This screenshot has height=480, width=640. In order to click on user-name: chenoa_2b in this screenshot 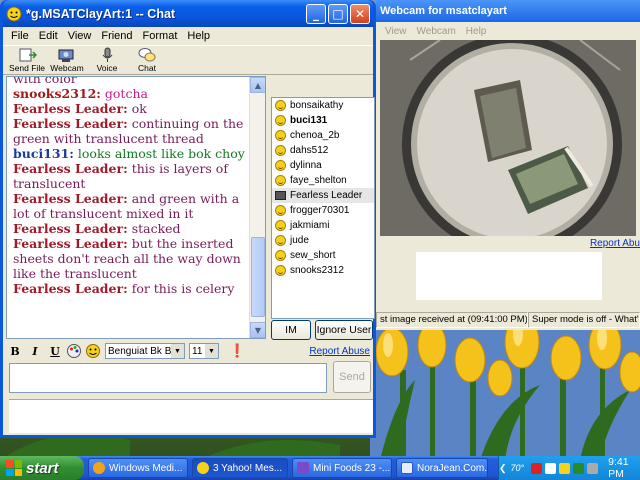, I will do `click(315, 135)`.